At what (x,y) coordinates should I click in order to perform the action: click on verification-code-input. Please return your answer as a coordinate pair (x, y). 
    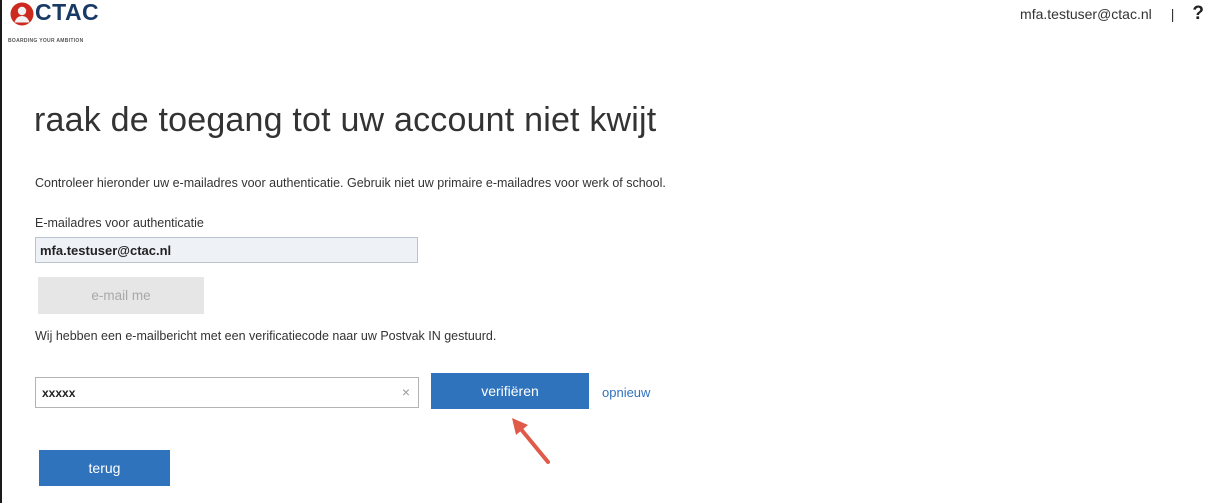
    Looking at the image, I should click on (216, 392).